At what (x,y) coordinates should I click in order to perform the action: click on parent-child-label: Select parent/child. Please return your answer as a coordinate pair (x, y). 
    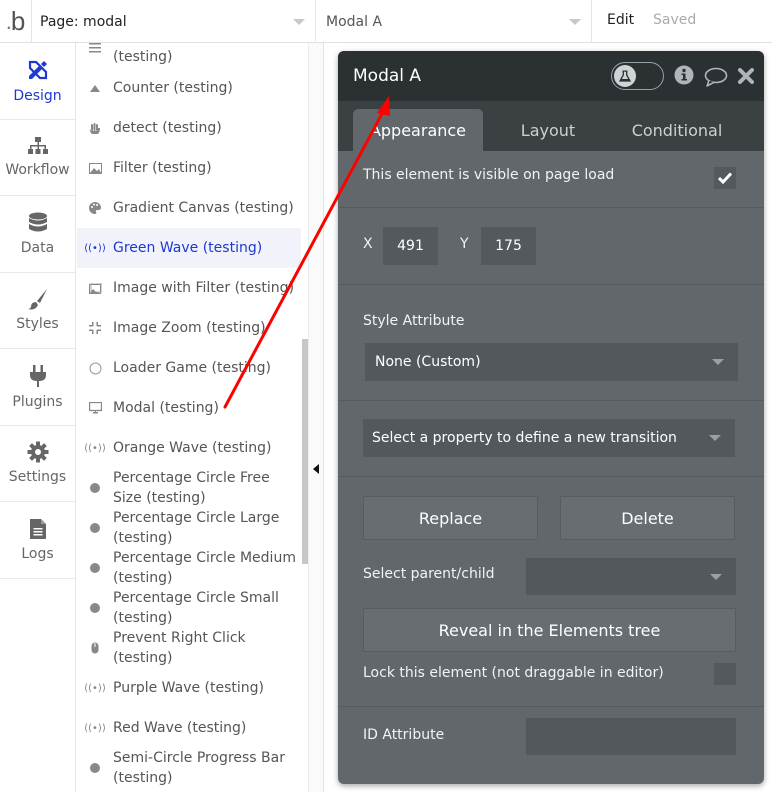
    Looking at the image, I should click on (429, 574).